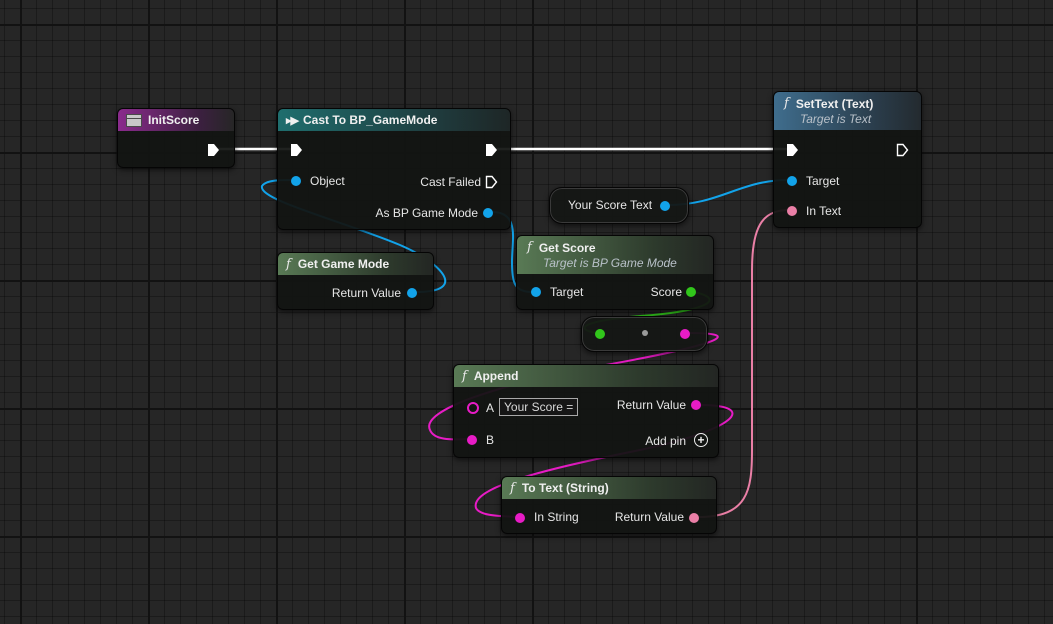 The image size is (1053, 624). Describe the element at coordinates (586, 376) in the screenshot. I see `append-header: f Append` at that location.